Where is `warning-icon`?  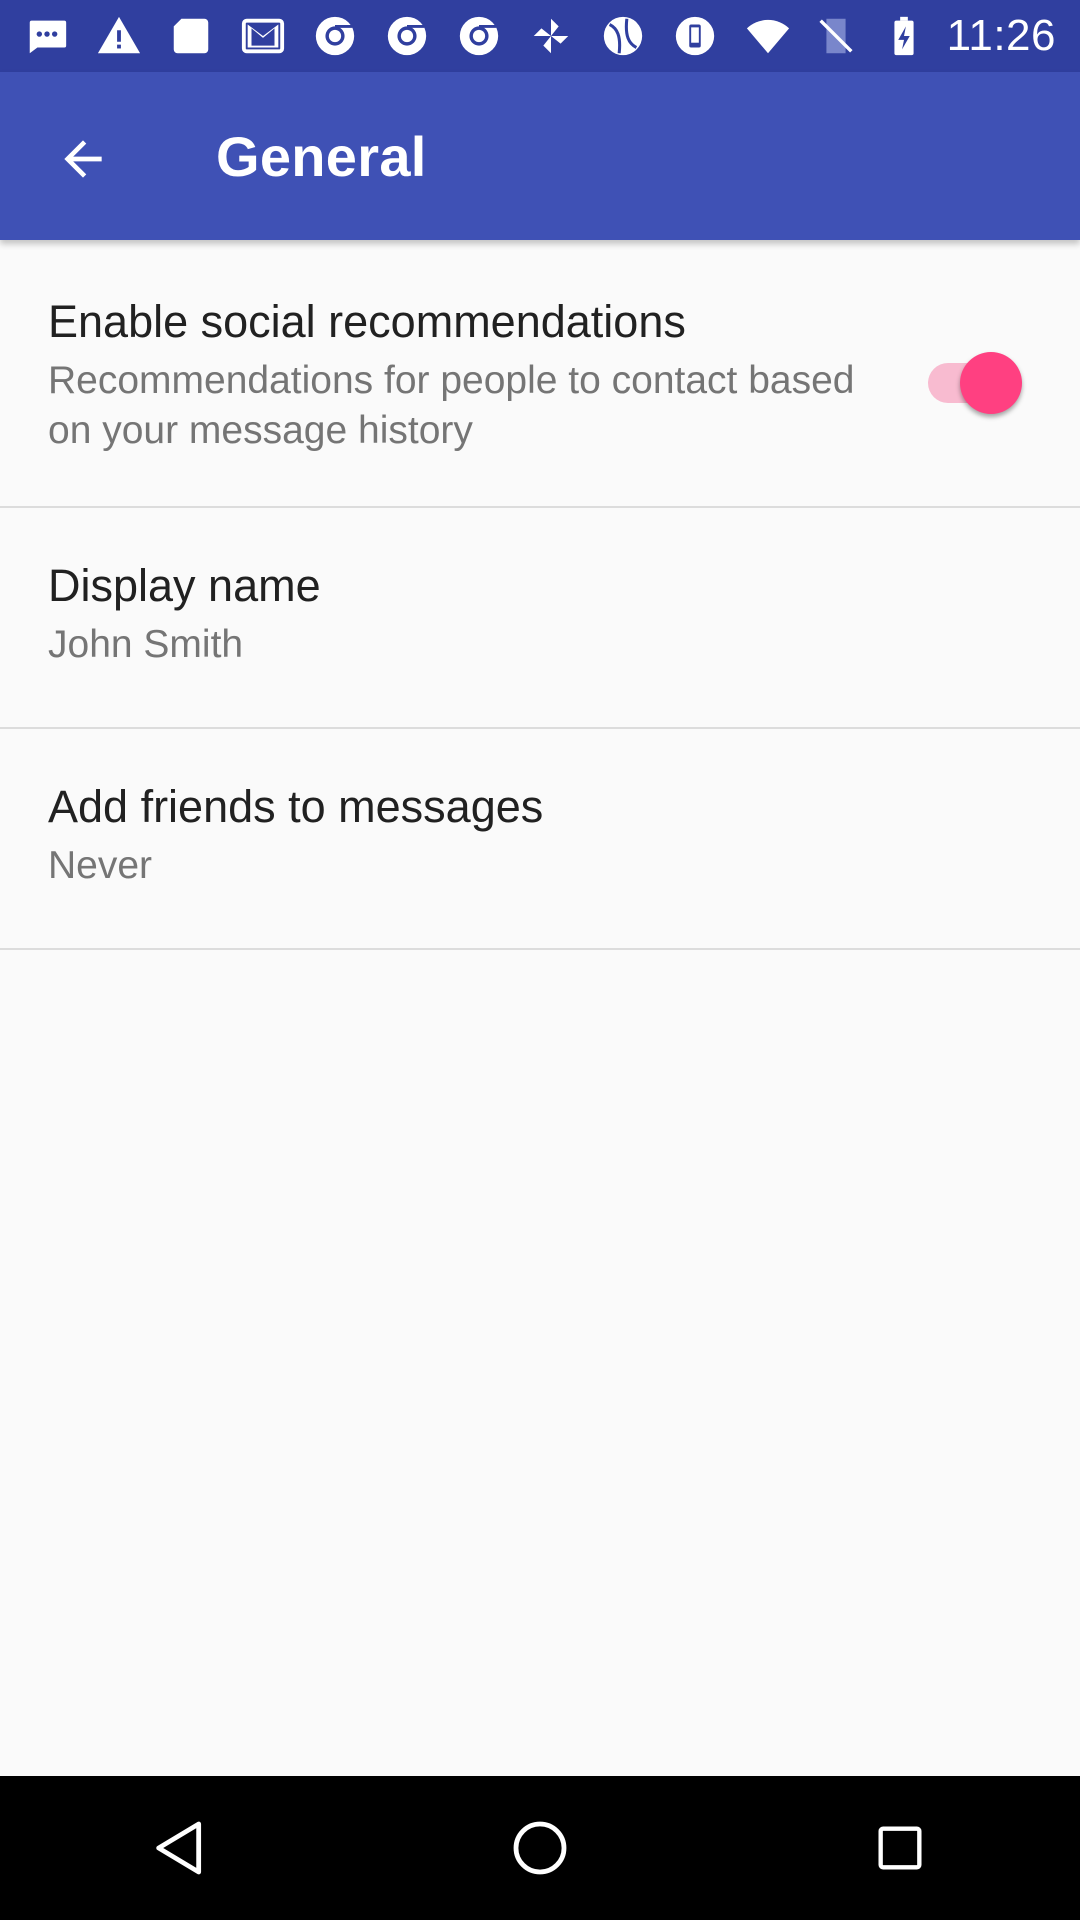 warning-icon is located at coordinates (119, 36).